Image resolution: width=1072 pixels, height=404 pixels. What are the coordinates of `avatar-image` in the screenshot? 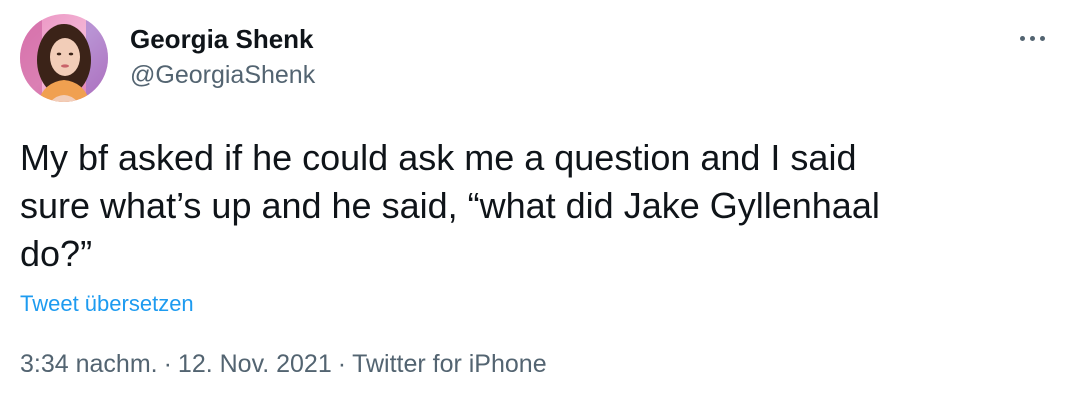 It's located at (64, 58).